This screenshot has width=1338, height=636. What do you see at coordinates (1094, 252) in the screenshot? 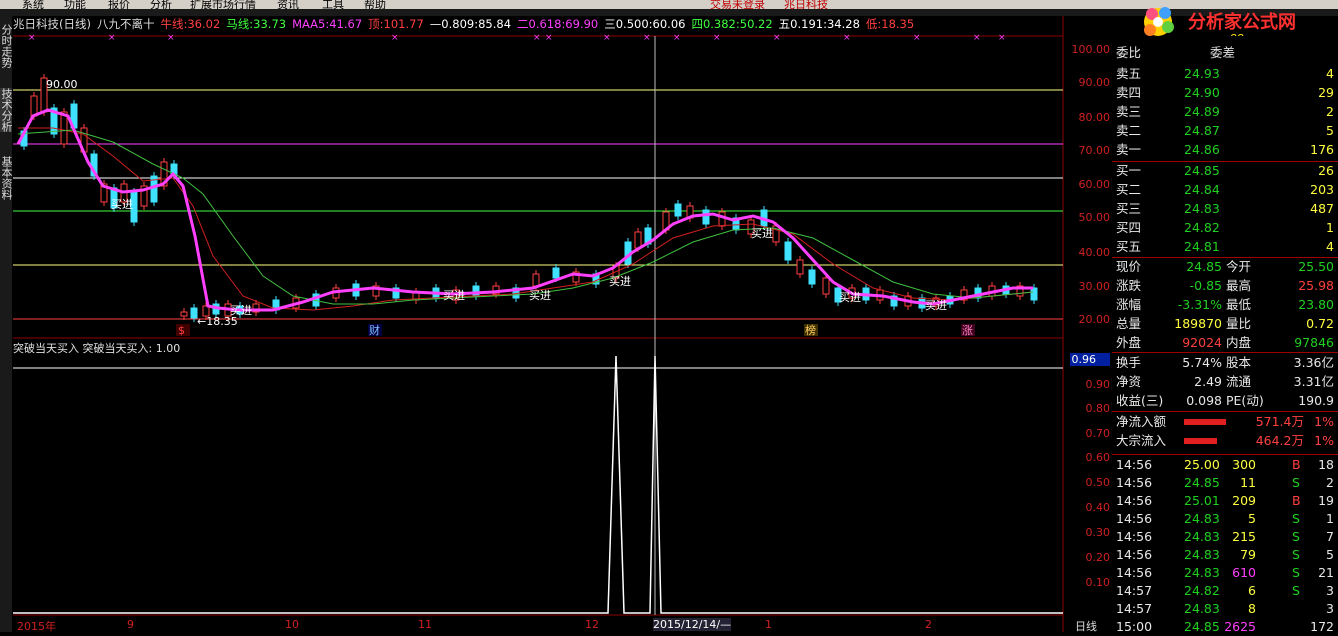
I see `y-tick-label: 40.00` at bounding box center [1094, 252].